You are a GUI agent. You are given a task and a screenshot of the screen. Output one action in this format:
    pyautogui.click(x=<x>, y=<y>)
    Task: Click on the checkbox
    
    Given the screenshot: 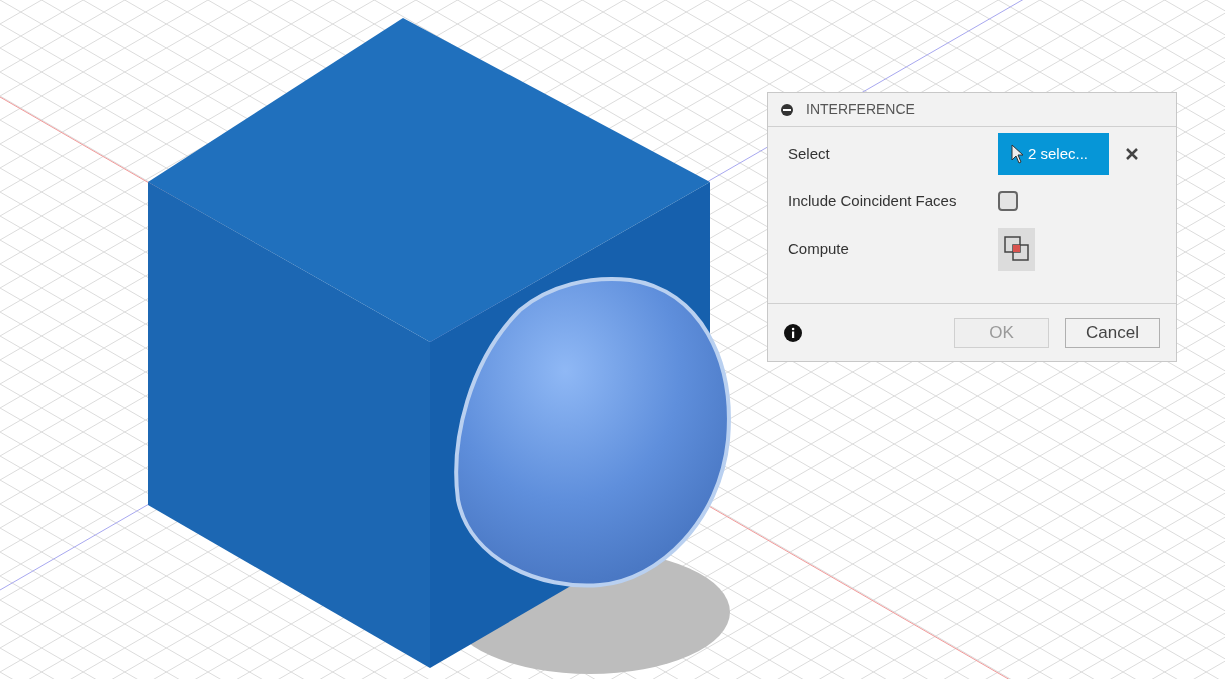 What is the action you would take?
    pyautogui.click(x=1008, y=201)
    